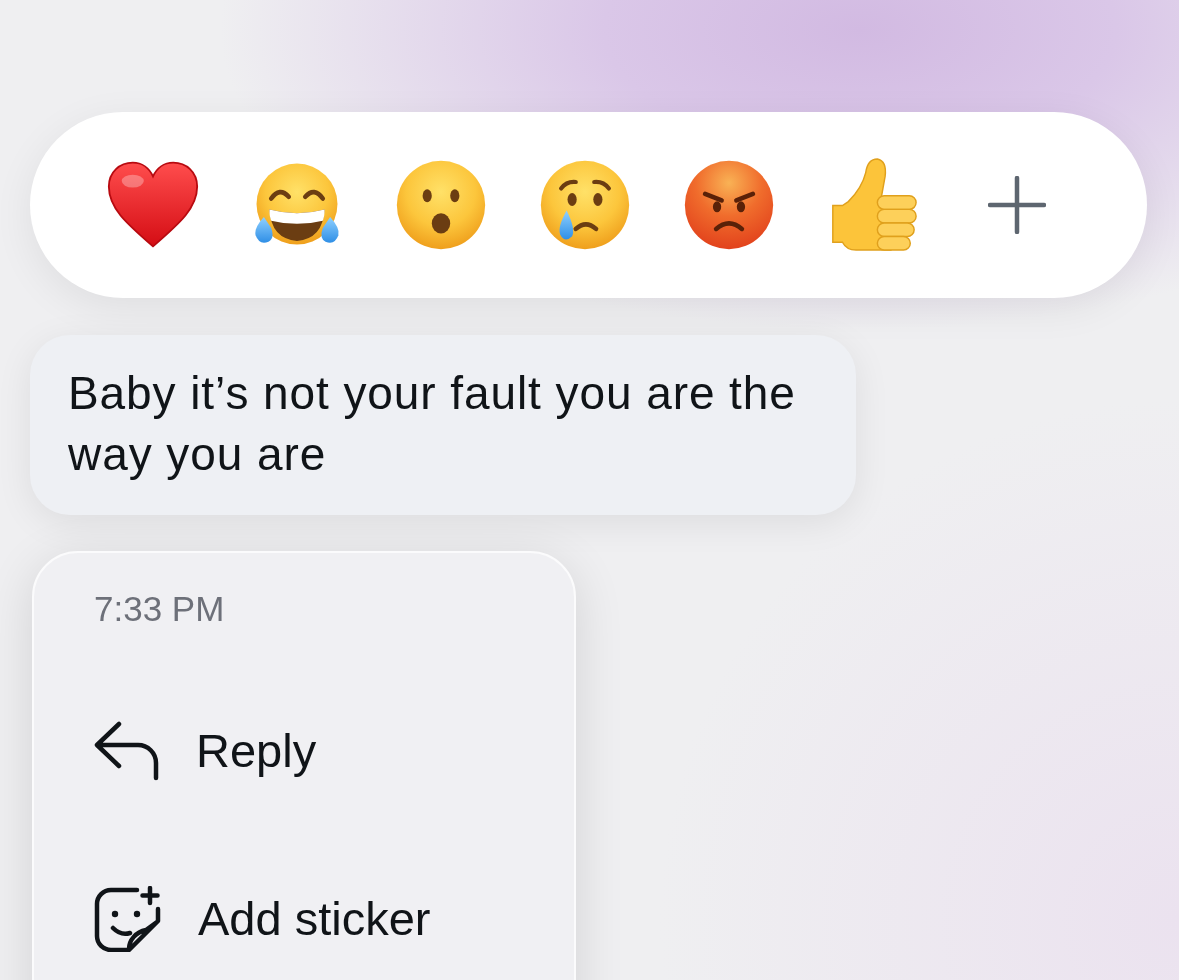  What do you see at coordinates (127, 751) in the screenshot?
I see `reply-arrow-icon` at bounding box center [127, 751].